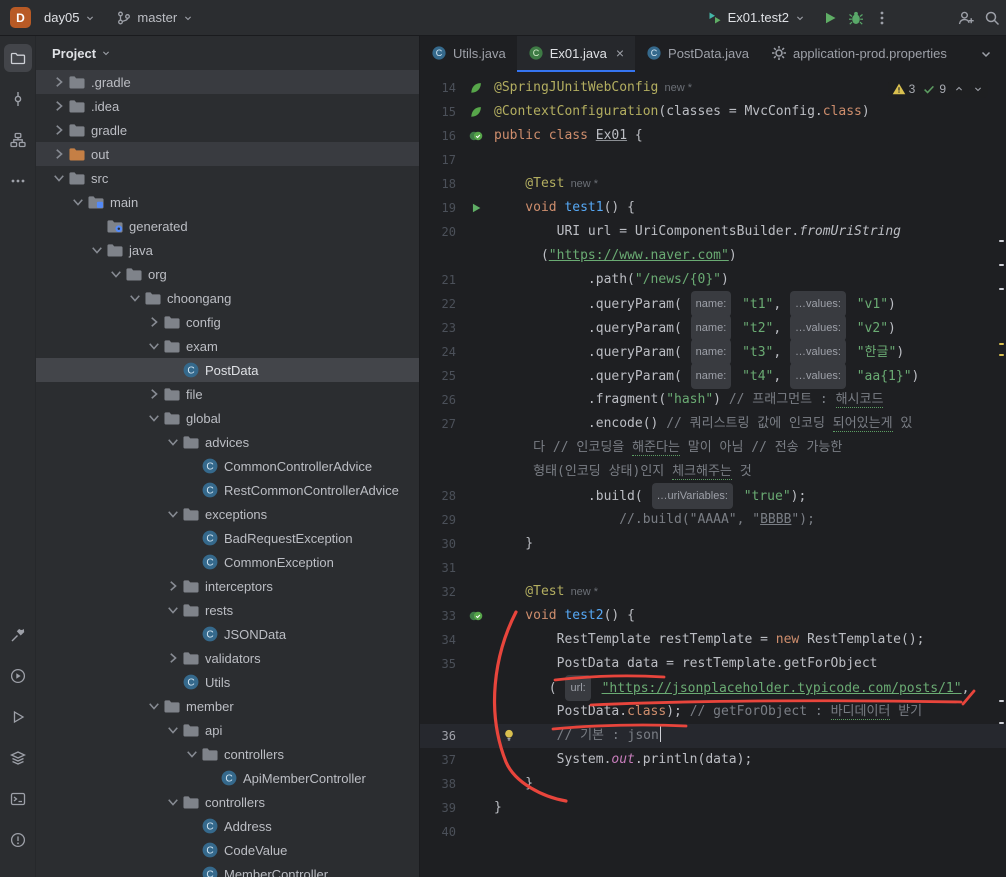  I want to click on inspections-widget: 3 9, so click(937, 89).